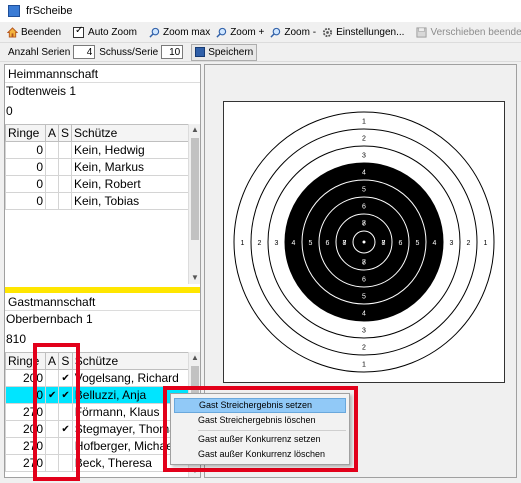  Describe the element at coordinates (200, 52) in the screenshot. I see `save-icon` at that location.